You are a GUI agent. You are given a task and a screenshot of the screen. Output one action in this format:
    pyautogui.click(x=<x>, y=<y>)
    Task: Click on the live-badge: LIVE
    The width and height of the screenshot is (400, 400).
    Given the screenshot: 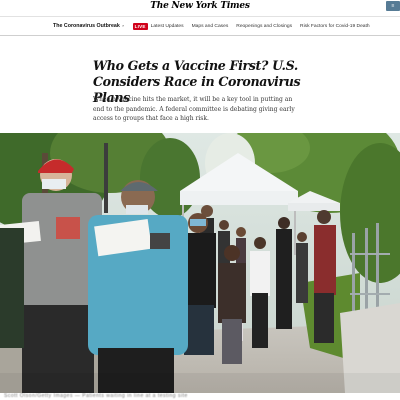 What is the action you would take?
    pyautogui.click(x=140, y=26)
    